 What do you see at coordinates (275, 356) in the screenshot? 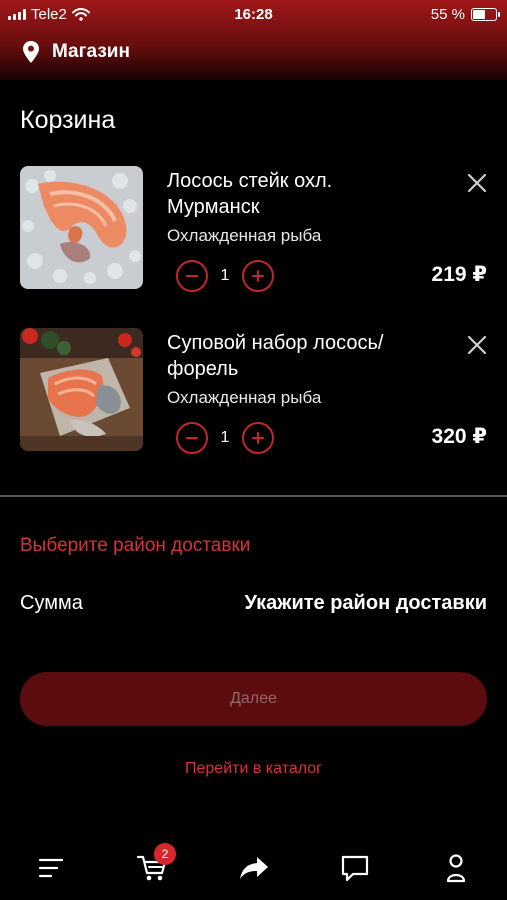
I see `item-name: Суповой набор лосось/форель` at bounding box center [275, 356].